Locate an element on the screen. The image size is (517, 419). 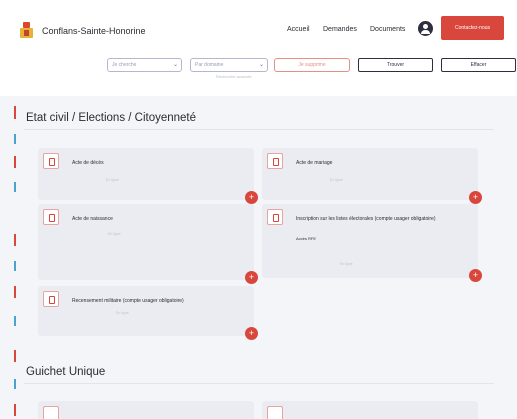
search-button: Trouver is located at coordinates (395, 65).